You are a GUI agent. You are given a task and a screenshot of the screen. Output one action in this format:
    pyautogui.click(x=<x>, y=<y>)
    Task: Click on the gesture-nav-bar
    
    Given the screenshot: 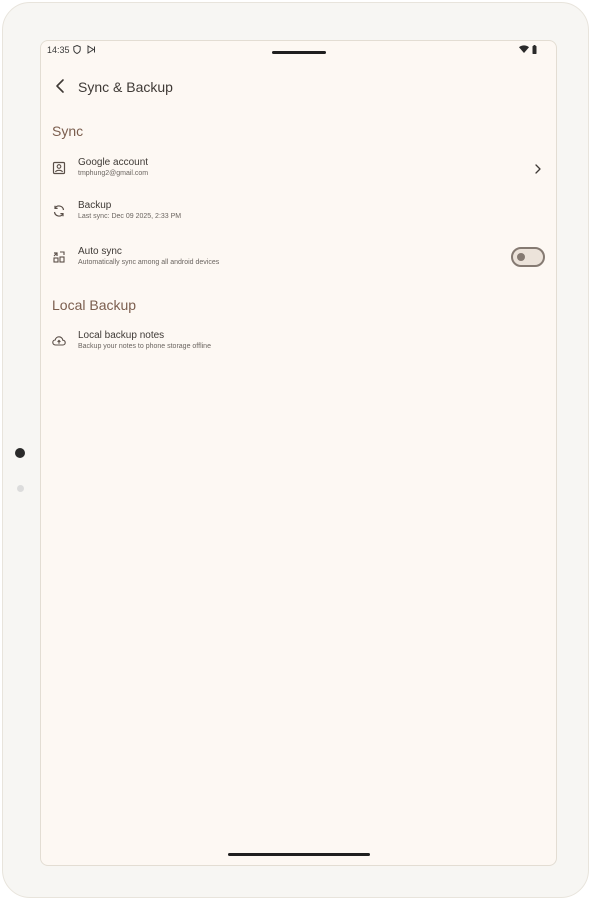 What is the action you would take?
    pyautogui.click(x=299, y=854)
    